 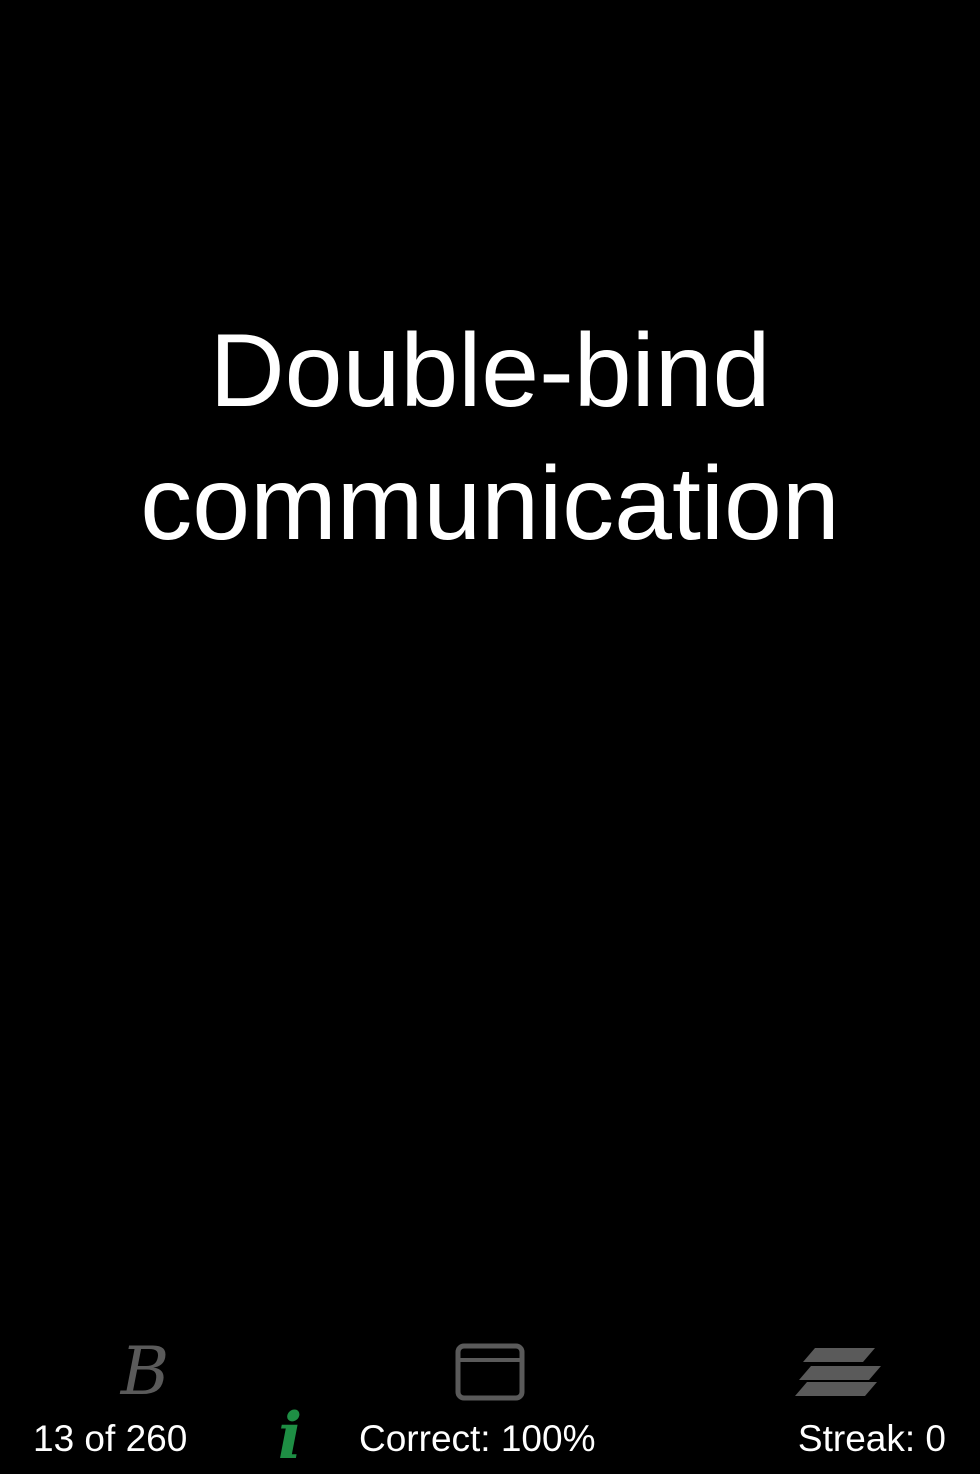 I want to click on stack-icon-graphic, so click(x=838, y=1372).